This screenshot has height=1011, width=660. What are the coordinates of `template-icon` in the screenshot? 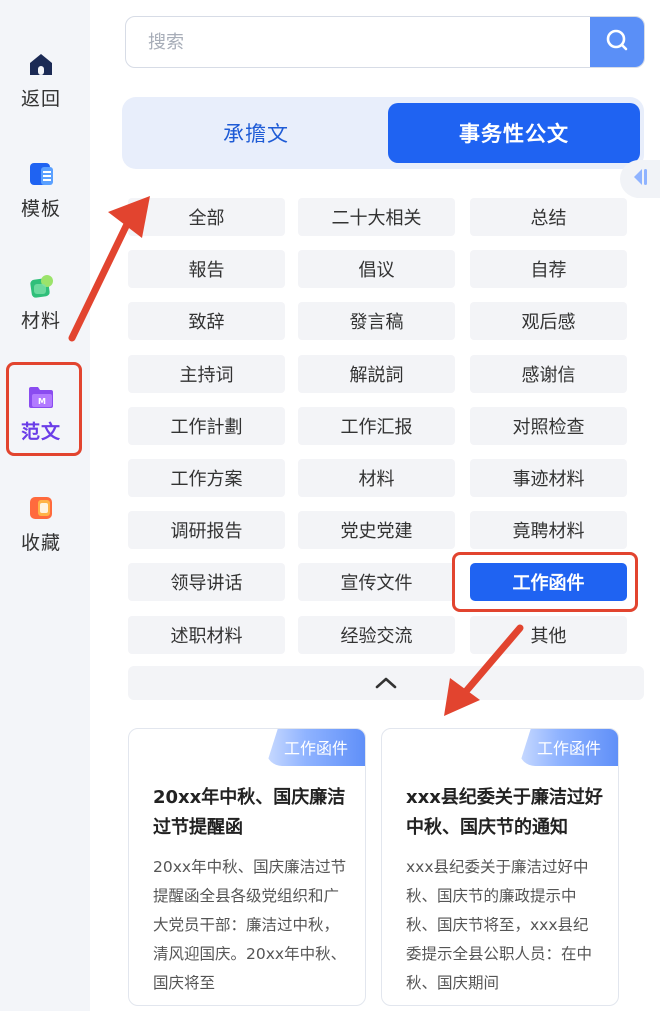 It's located at (41, 174).